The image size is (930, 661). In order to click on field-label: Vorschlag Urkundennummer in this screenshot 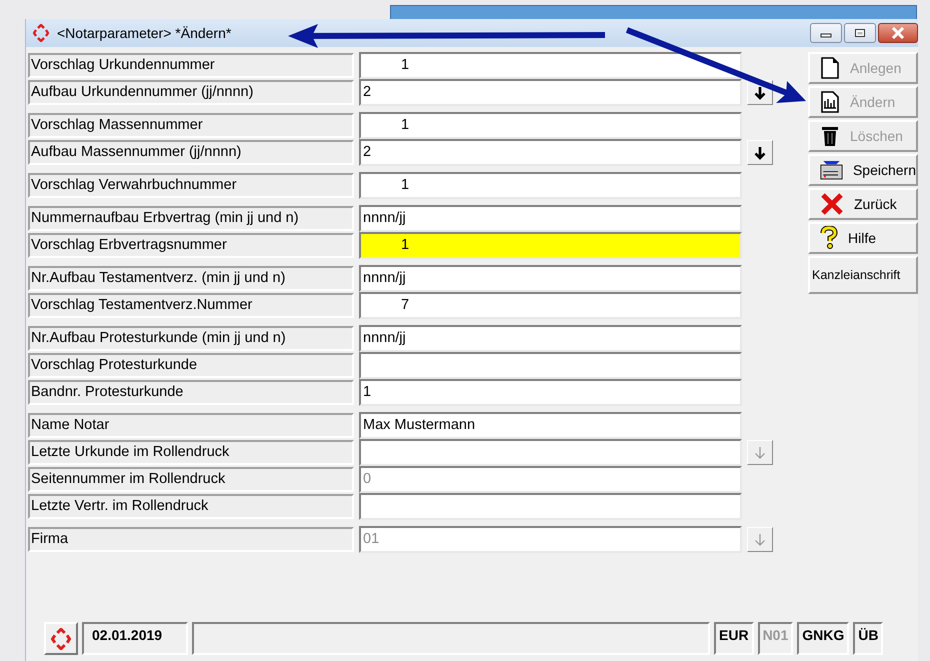, I will do `click(191, 65)`.